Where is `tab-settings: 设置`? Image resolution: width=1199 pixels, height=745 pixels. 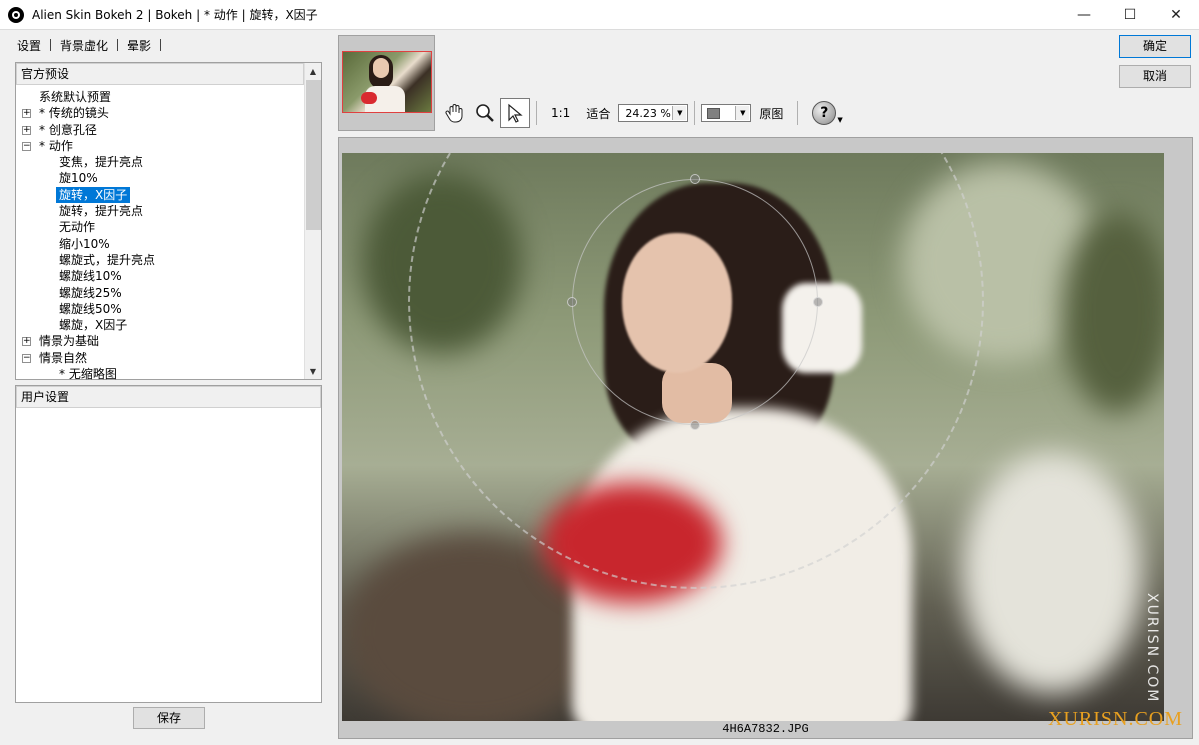
tab-settings: 设置 is located at coordinates (29, 45).